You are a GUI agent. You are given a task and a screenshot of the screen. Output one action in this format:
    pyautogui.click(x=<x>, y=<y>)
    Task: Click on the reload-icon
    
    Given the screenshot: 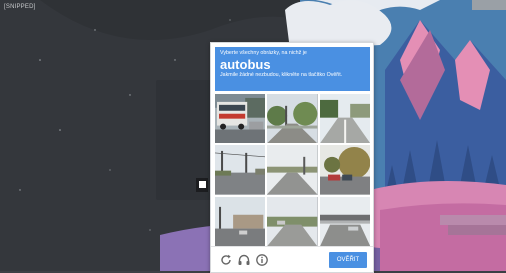 What is the action you would take?
    pyautogui.click(x=226, y=260)
    